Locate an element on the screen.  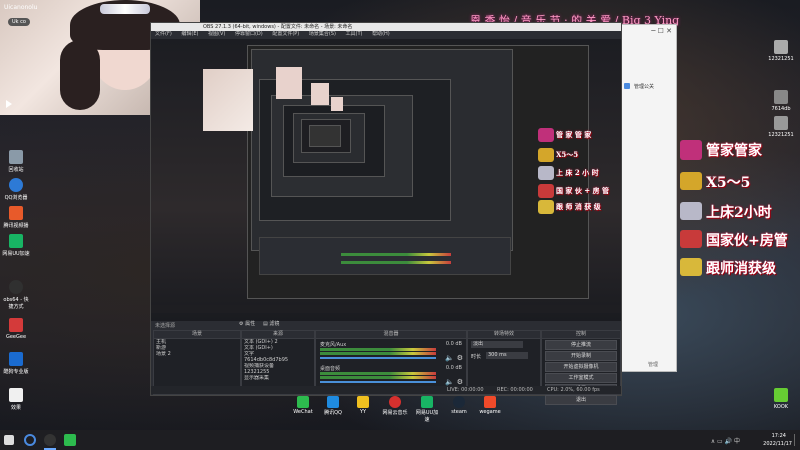
controls-header: 控制 is located at coordinates (581, 335).